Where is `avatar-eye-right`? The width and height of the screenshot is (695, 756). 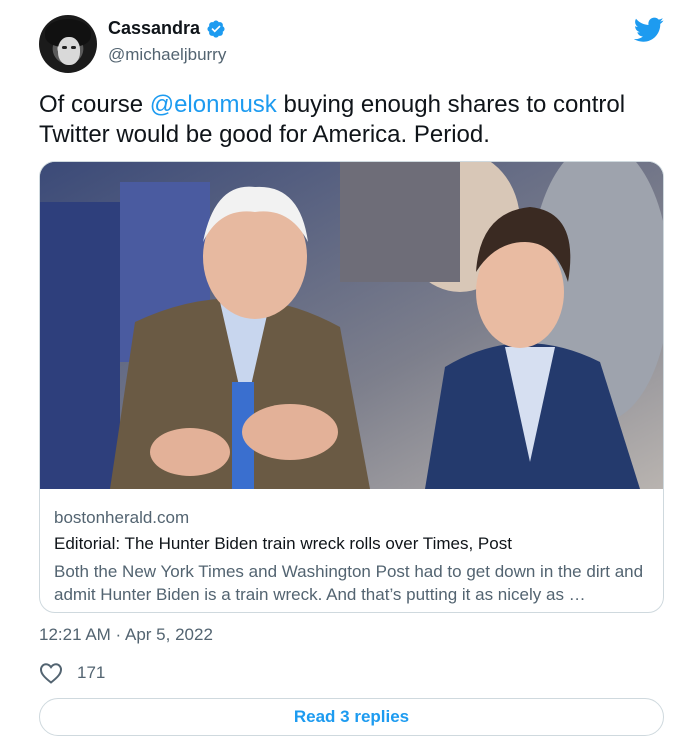
avatar-eye-right is located at coordinates (73, 47).